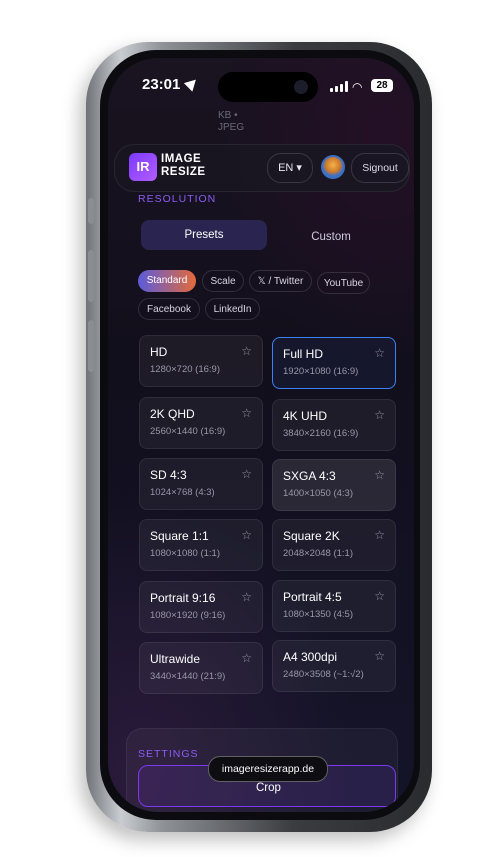  What do you see at coordinates (262, 168) in the screenshot?
I see `app-header: IR IMAGE RESIZE EN ▾ Signout` at bounding box center [262, 168].